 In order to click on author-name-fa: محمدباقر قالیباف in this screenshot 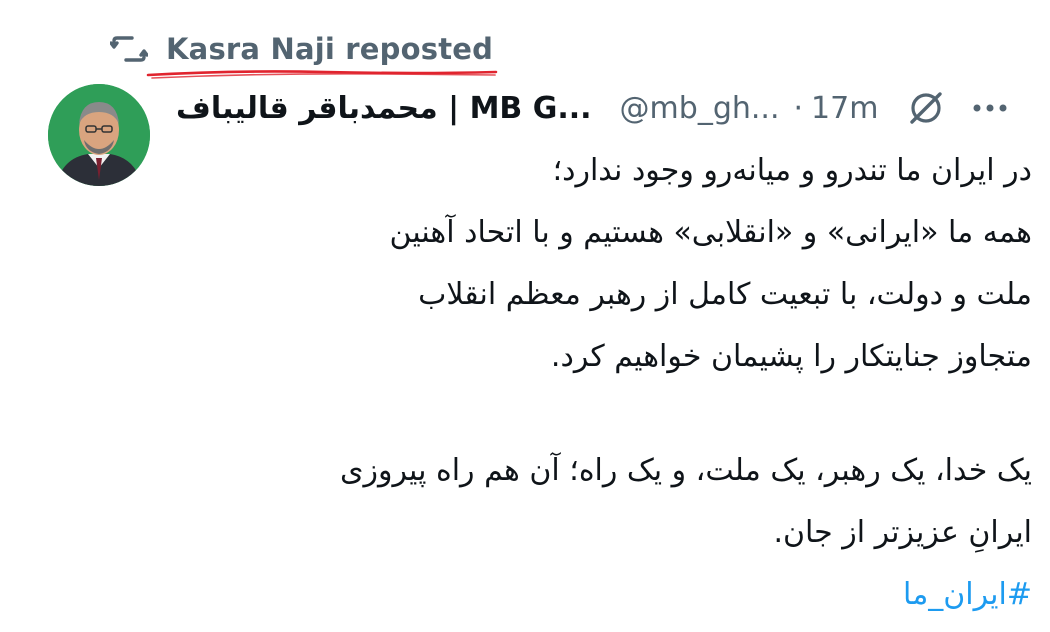, I will do `click(307, 108)`.